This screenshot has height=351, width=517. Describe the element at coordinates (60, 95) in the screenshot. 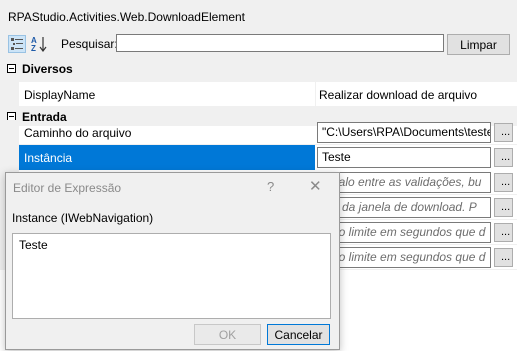

I see `property-name: DisplayName` at that location.